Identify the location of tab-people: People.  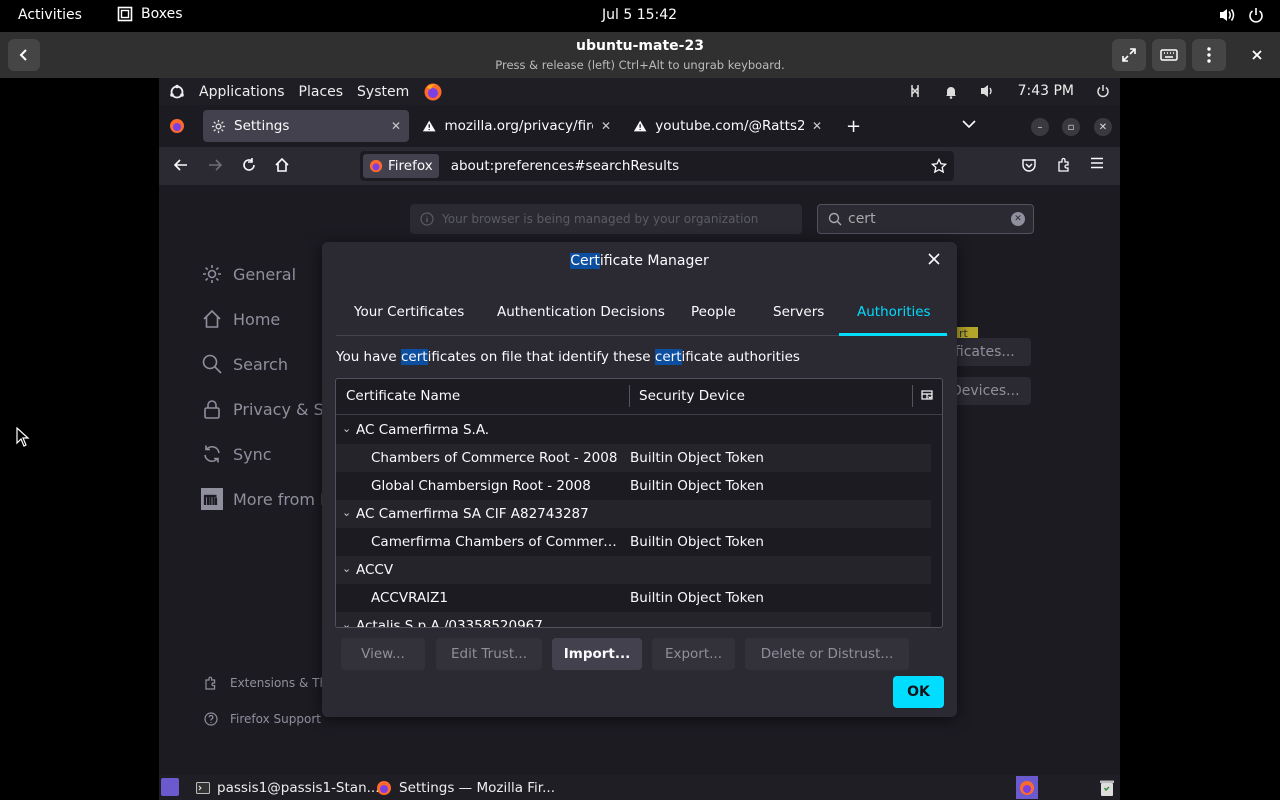
(713, 312).